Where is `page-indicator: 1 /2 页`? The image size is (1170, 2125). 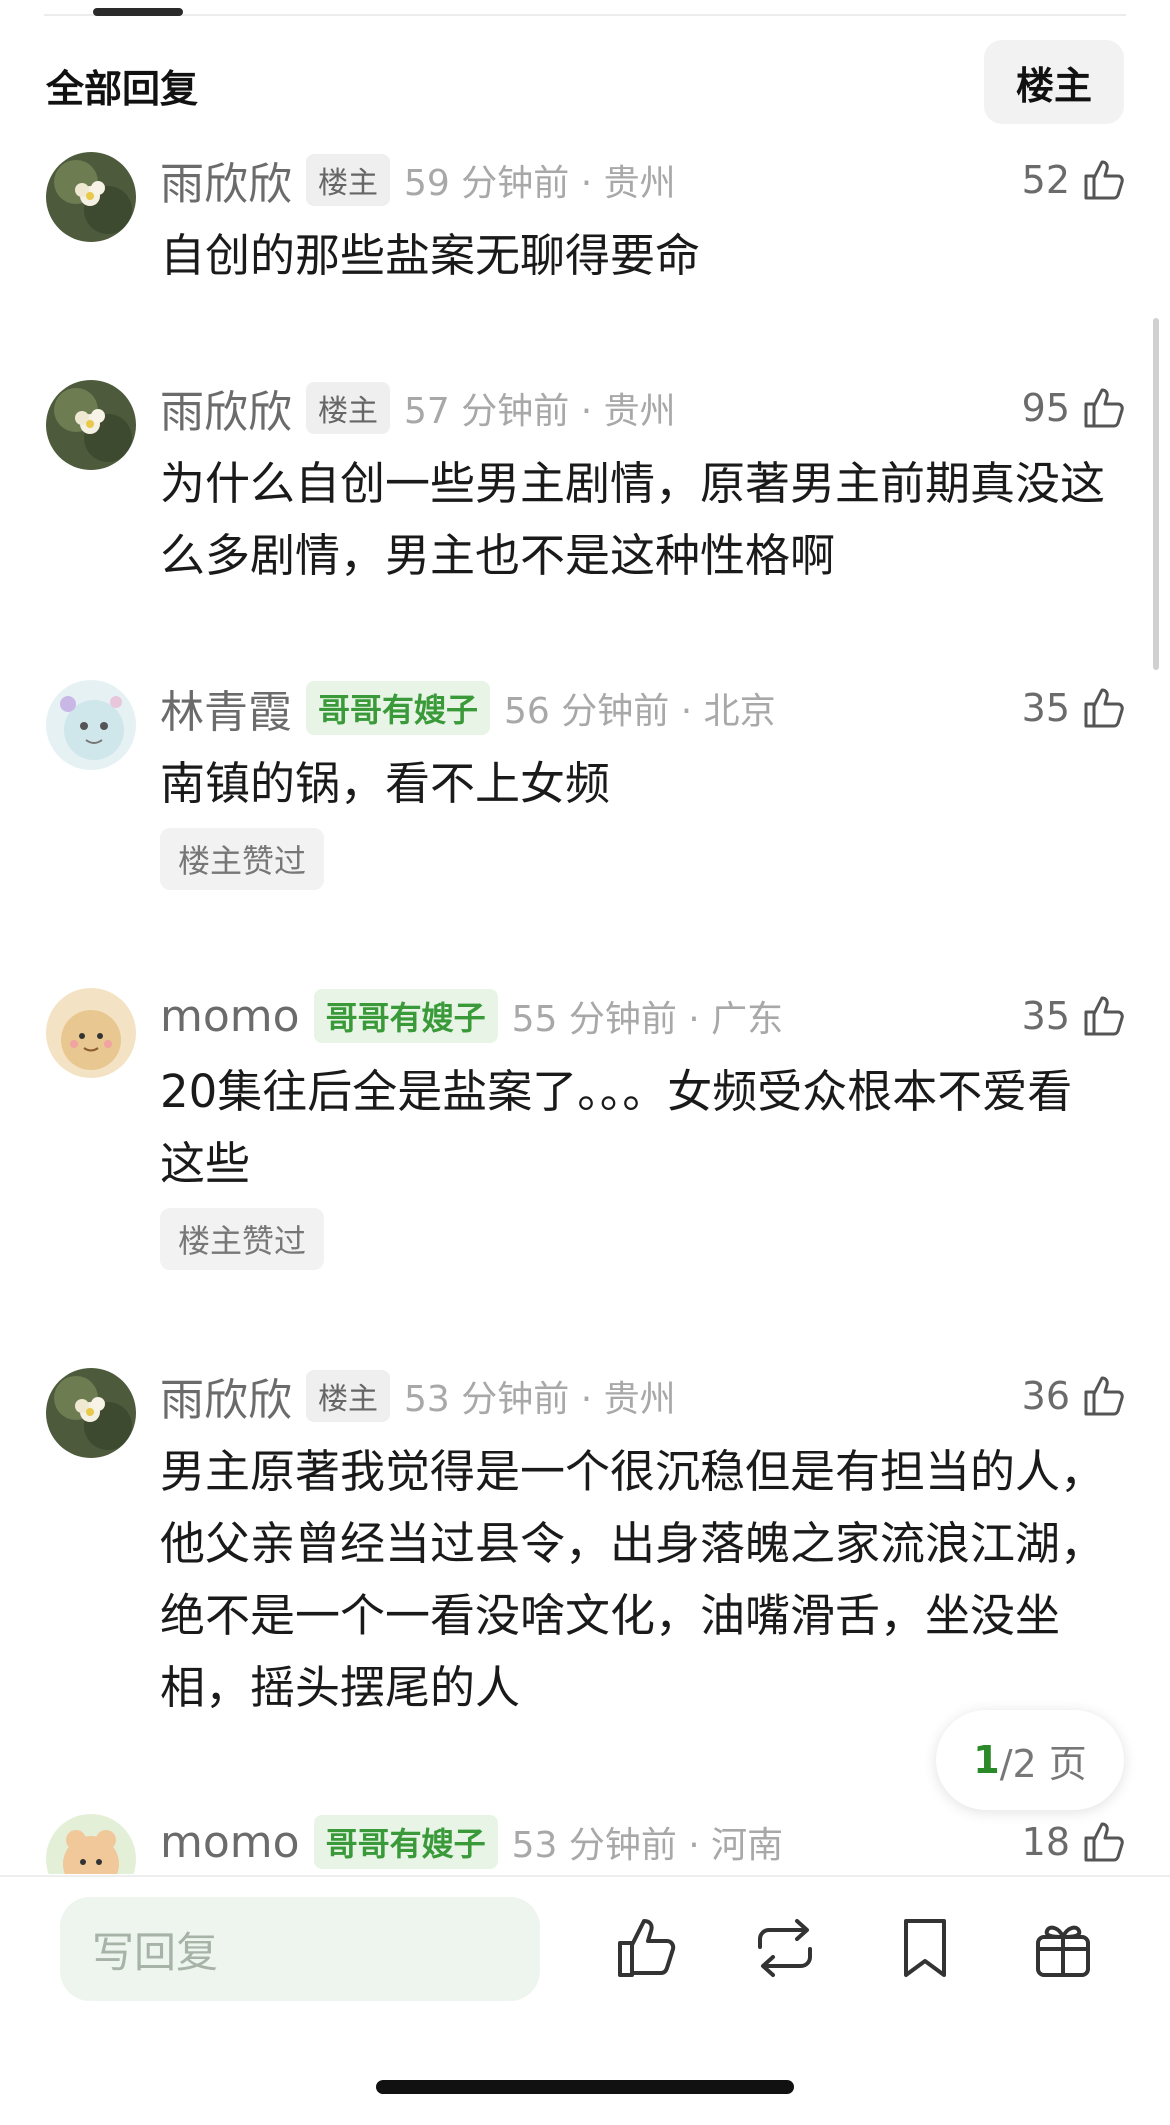
page-indicator: 1 /2 页 is located at coordinates (1030, 1760).